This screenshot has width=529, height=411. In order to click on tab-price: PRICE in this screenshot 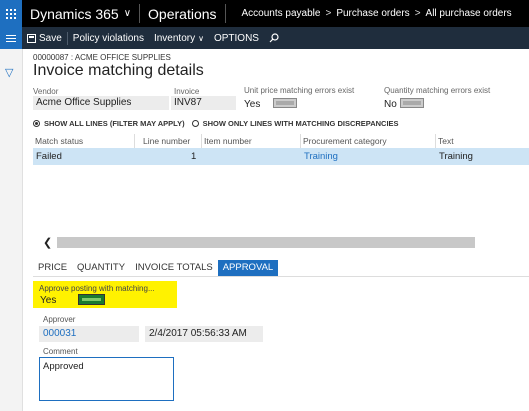, I will do `click(52, 268)`.